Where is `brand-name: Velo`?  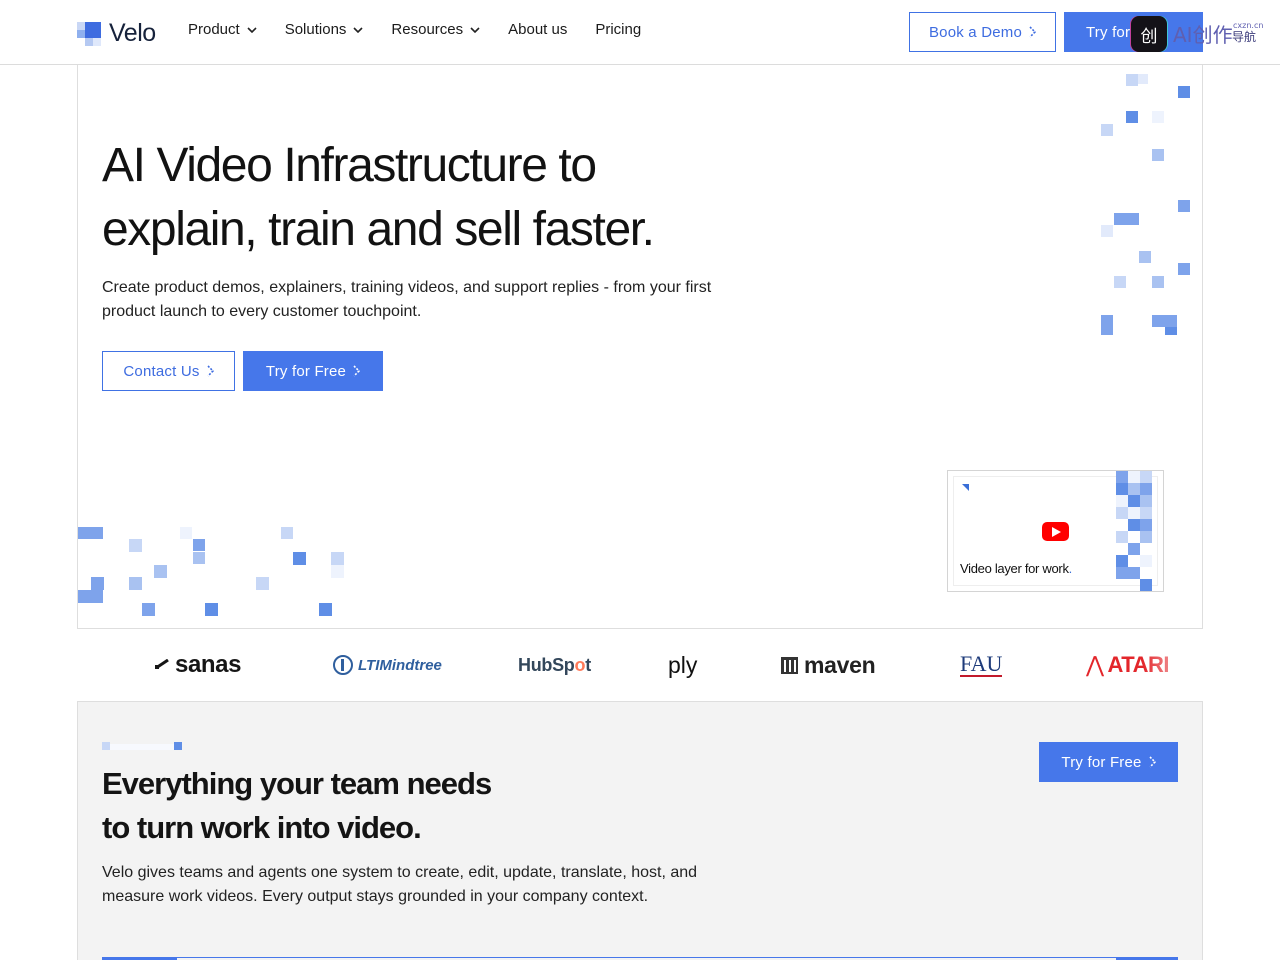
brand-name: Velo is located at coordinates (132, 33).